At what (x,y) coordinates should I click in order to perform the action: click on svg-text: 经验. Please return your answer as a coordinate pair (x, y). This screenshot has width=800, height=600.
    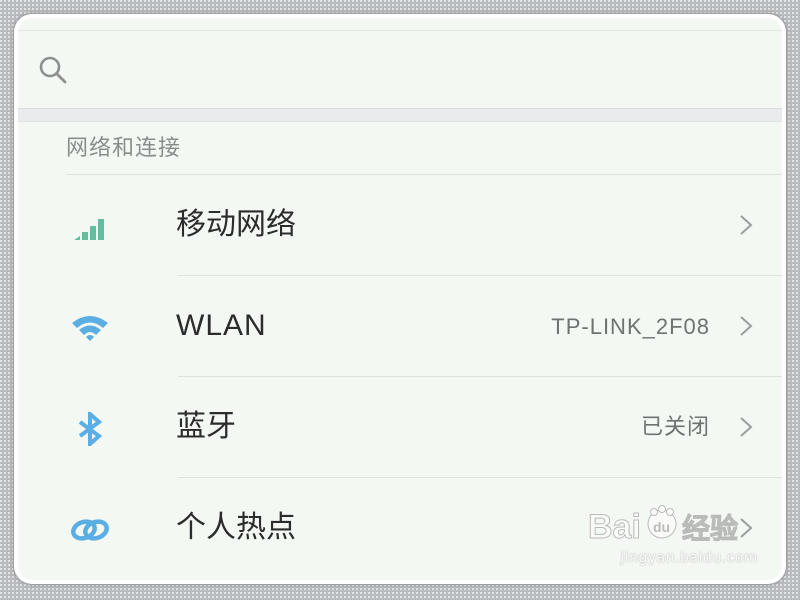
    Looking at the image, I should click on (710, 528).